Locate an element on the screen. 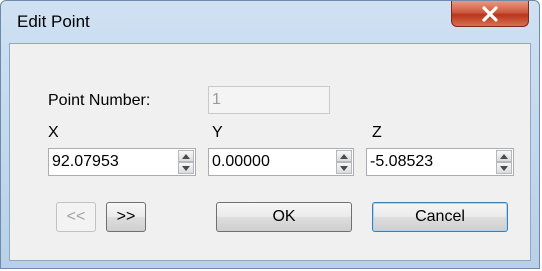 This screenshot has height=271, width=542. y-input: 0.00000 is located at coordinates (281, 162).